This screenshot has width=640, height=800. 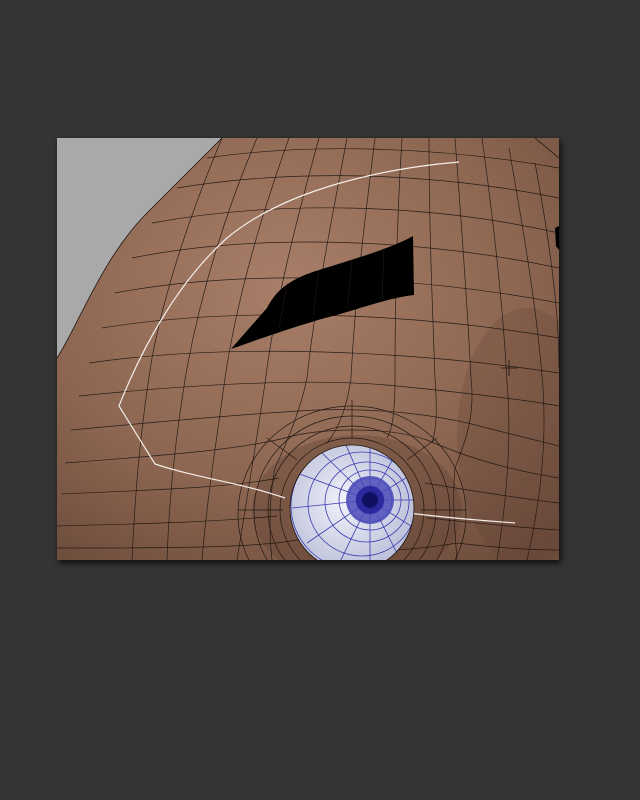 I want to click on pupil, so click(x=370, y=500).